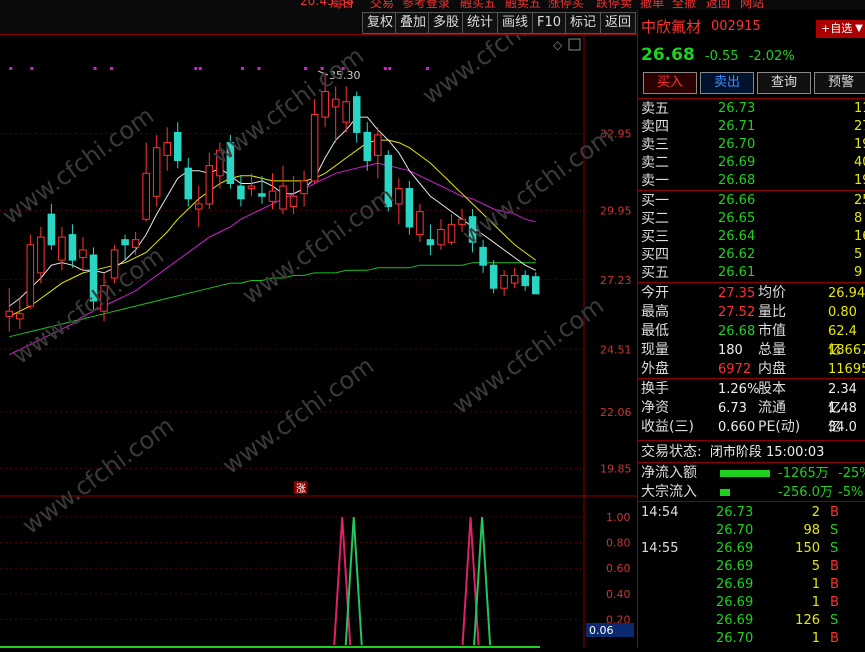 This screenshot has width=865, height=652. Describe the element at coordinates (739, 389) in the screenshot. I see `stat-value: 1.26%` at that location.